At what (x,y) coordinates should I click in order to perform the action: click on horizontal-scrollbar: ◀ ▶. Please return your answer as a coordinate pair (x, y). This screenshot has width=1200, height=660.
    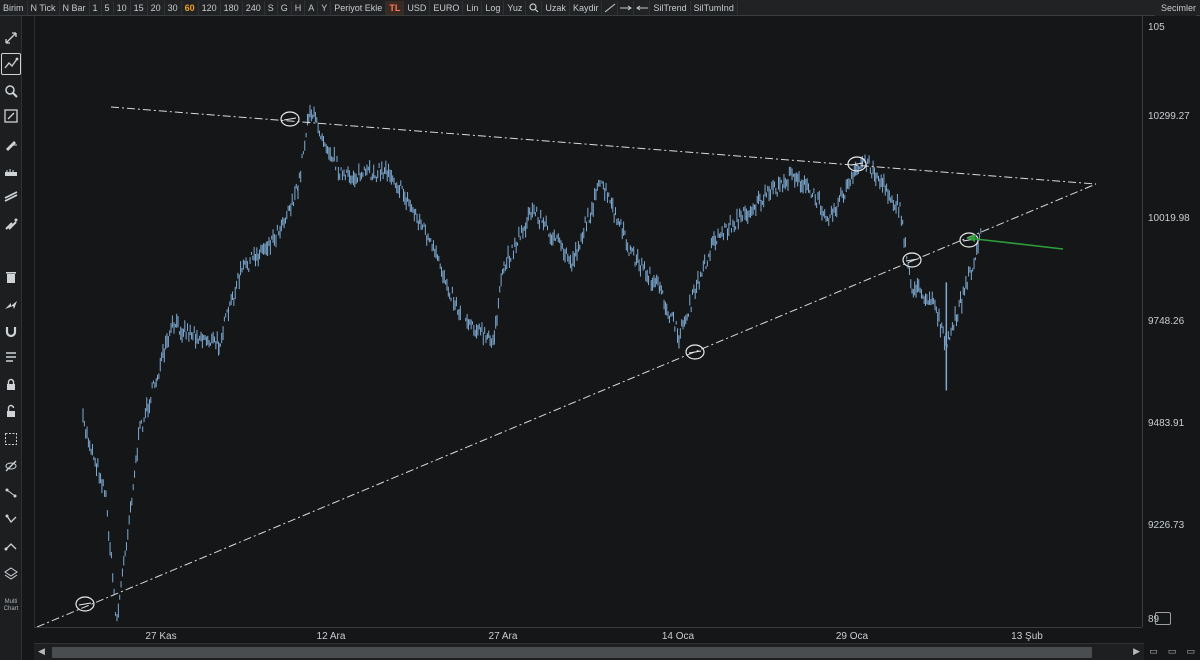
    Looking at the image, I should click on (589, 651).